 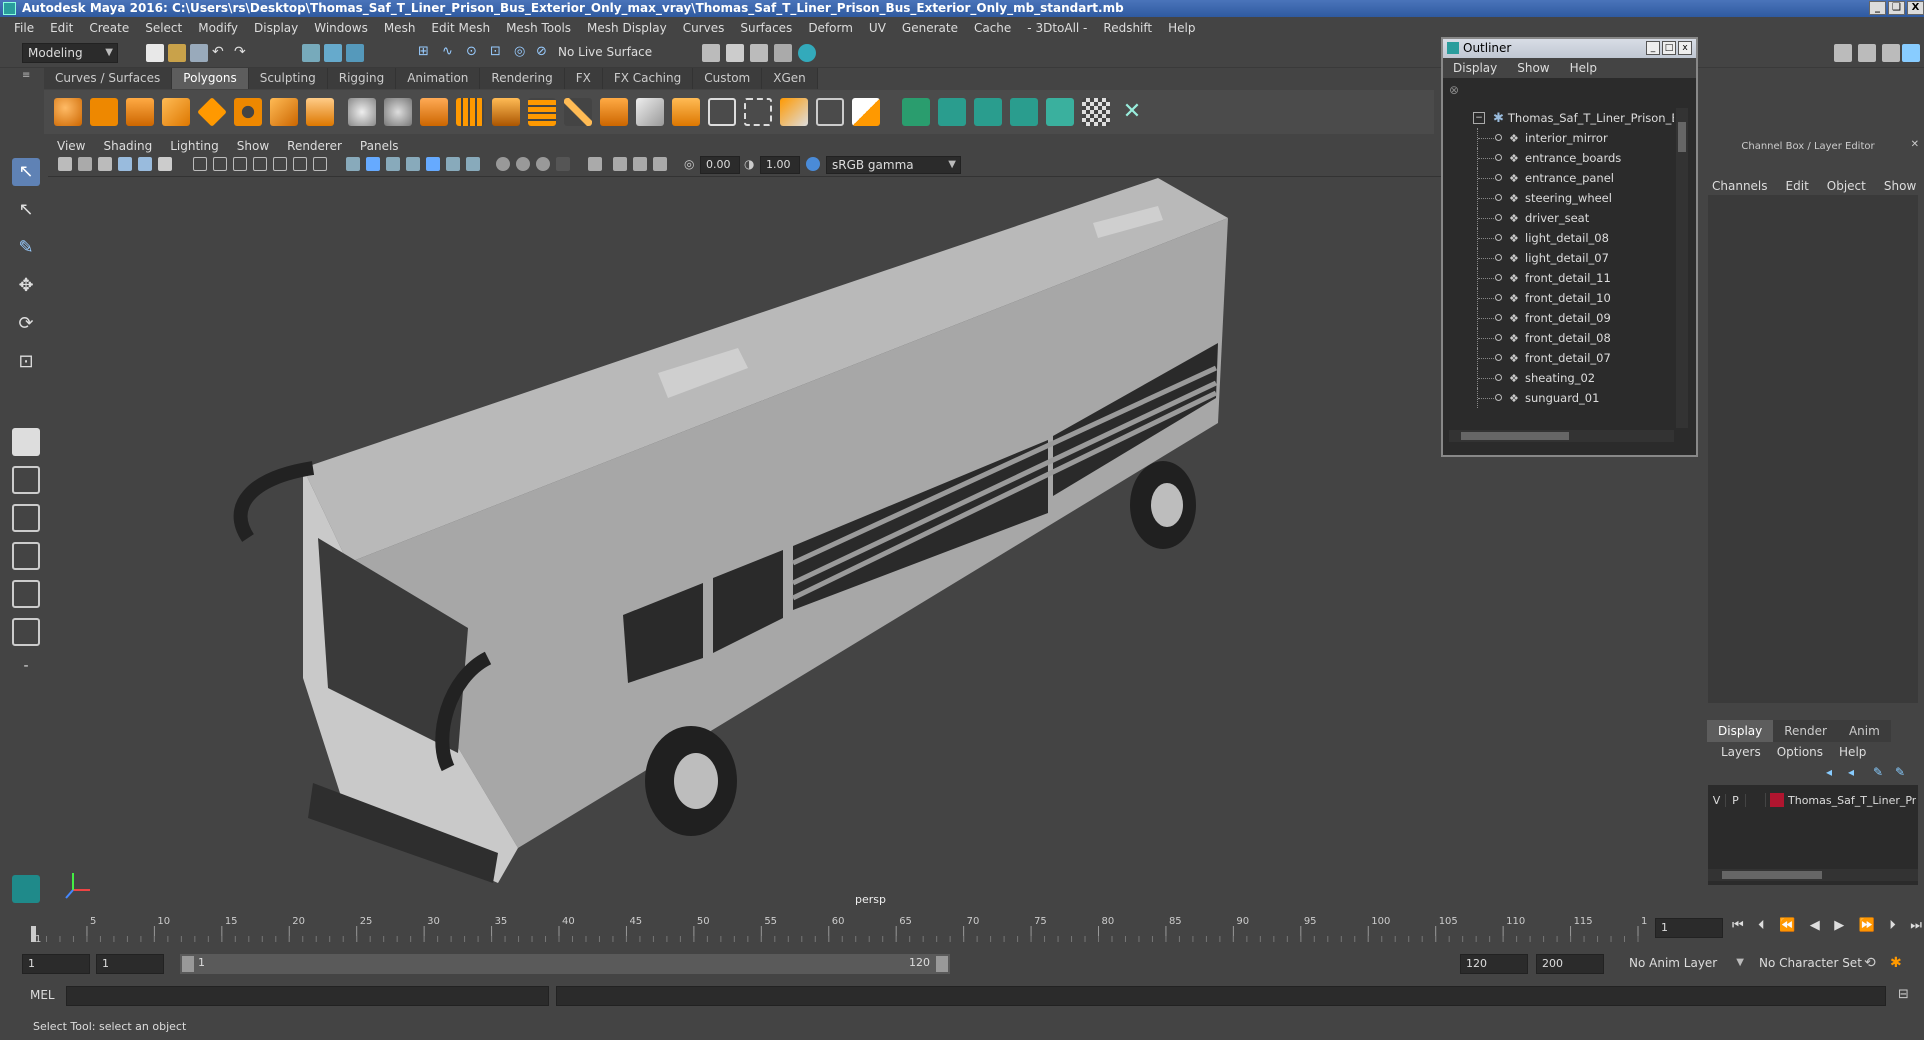 What do you see at coordinates (320, 164) in the screenshot?
I see `safe-title-icon` at bounding box center [320, 164].